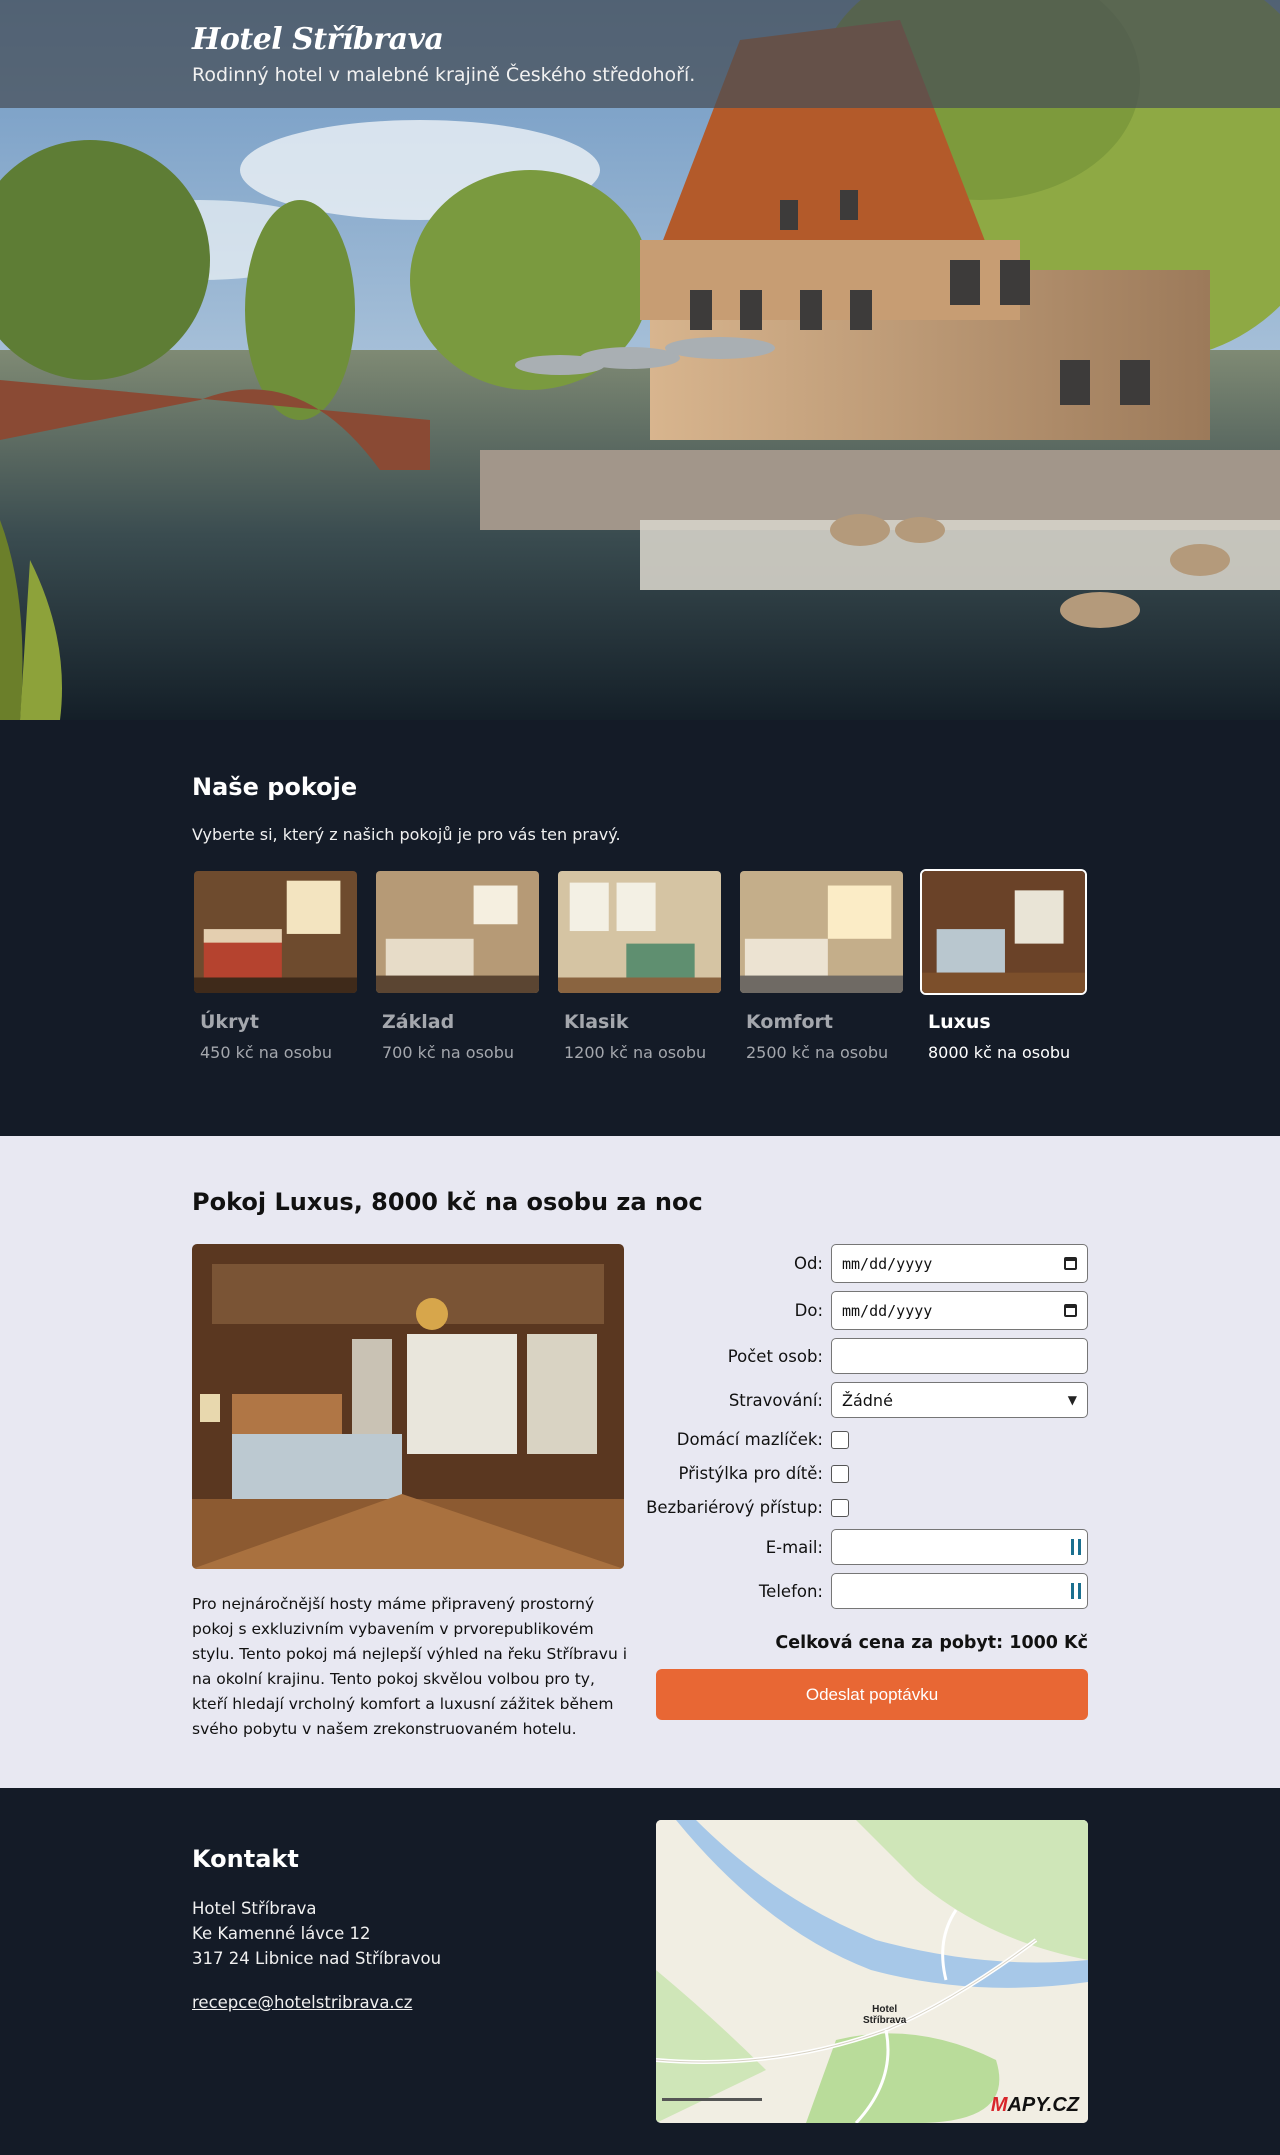 The image size is (1280, 2155). I want to click on form-row-meals: Stravování: Žádné ▼, so click(864, 1400).